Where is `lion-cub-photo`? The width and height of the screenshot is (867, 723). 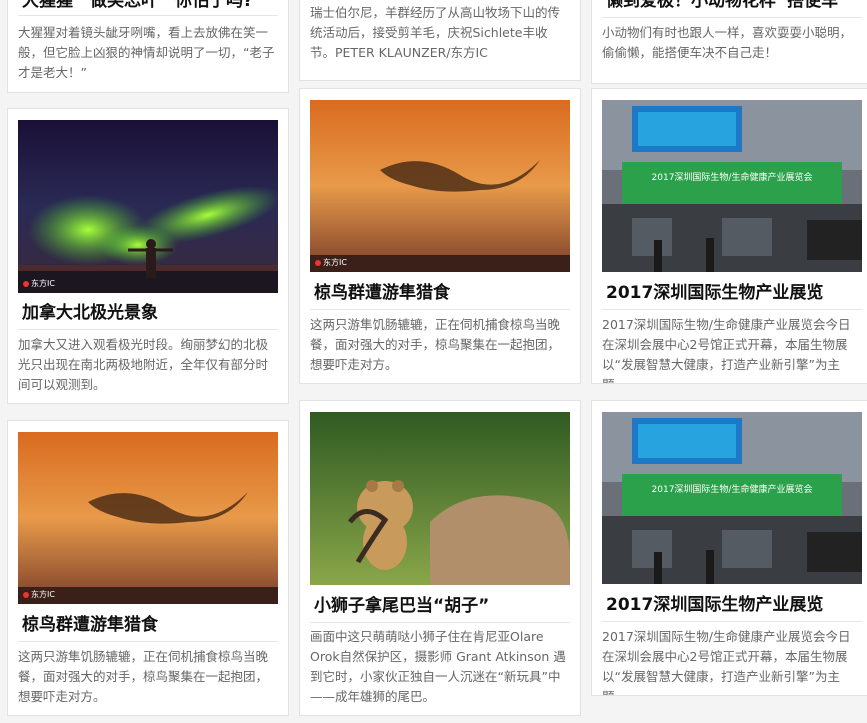
lion-cub-photo is located at coordinates (440, 498).